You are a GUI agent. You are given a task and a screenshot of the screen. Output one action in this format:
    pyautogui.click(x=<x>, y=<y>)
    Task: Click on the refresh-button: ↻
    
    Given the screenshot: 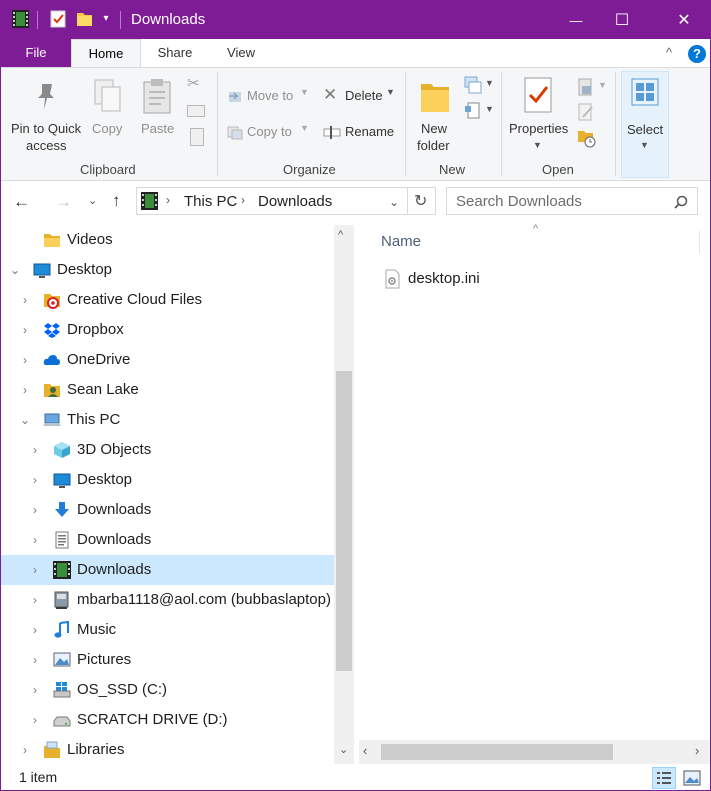 What is the action you would take?
    pyautogui.click(x=422, y=201)
    